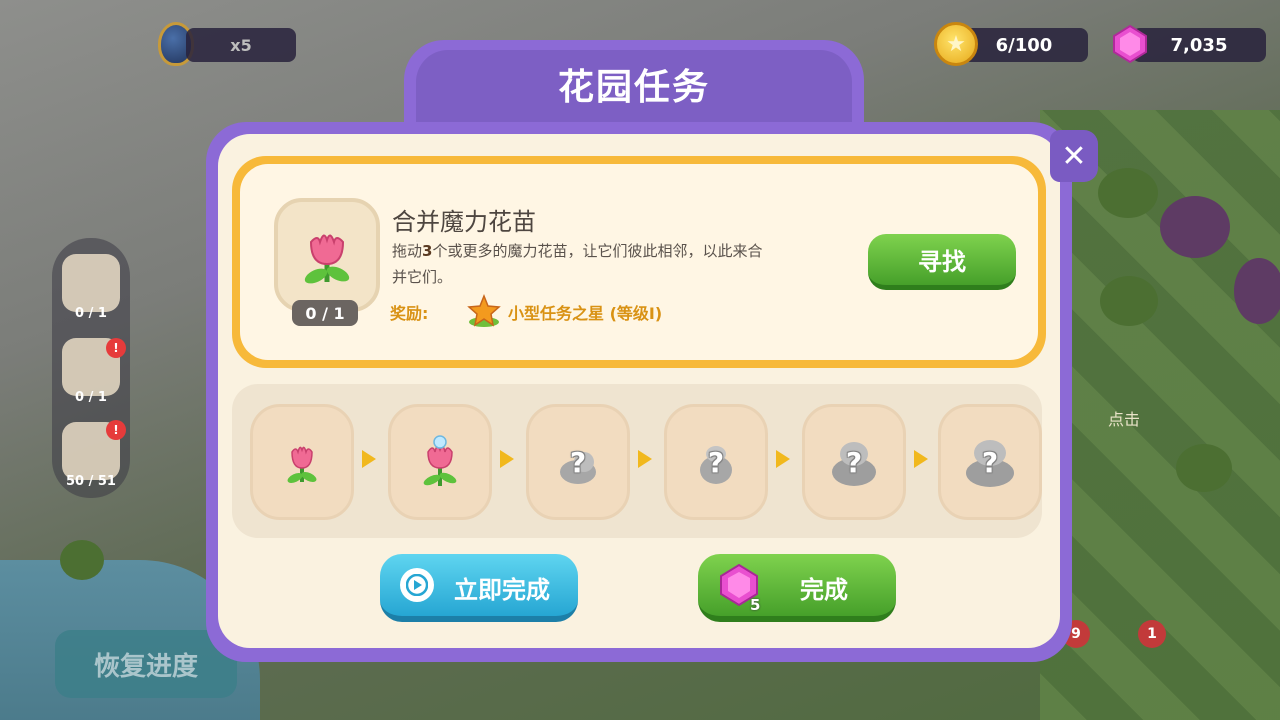  Describe the element at coordinates (502, 590) in the screenshot. I see `instant-complete-label: 立即完成` at that location.